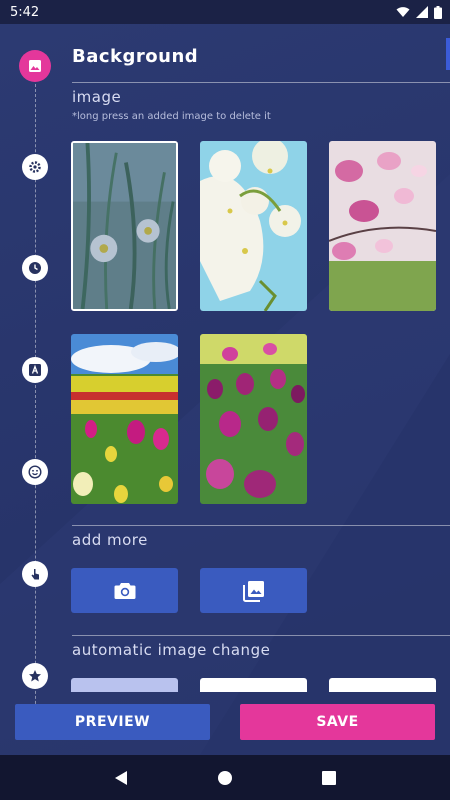 The height and width of the screenshot is (800, 450). I want to click on camera-icon, so click(124, 590).